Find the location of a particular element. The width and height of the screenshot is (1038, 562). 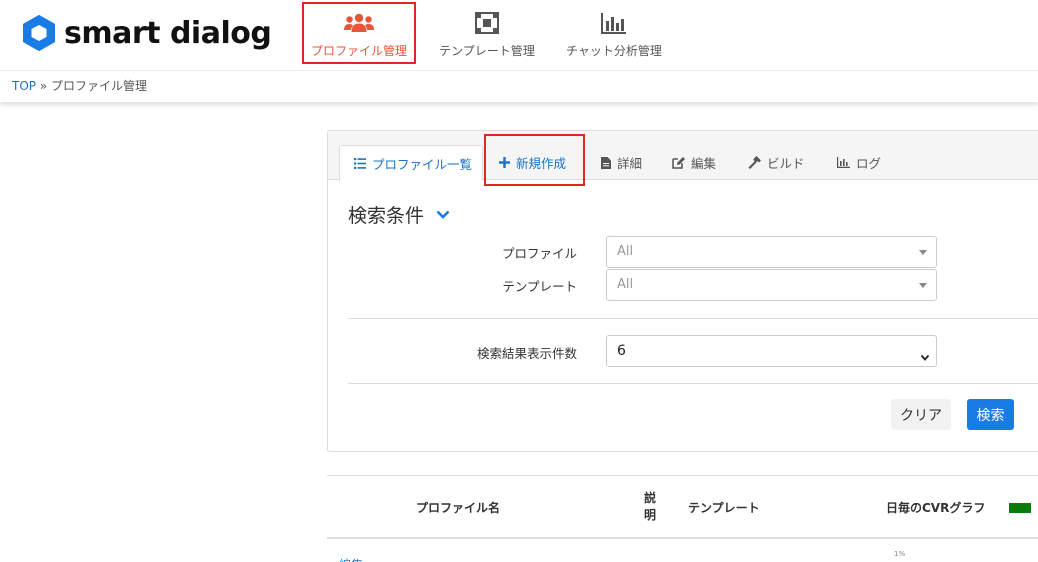

list-icon is located at coordinates (360, 163).